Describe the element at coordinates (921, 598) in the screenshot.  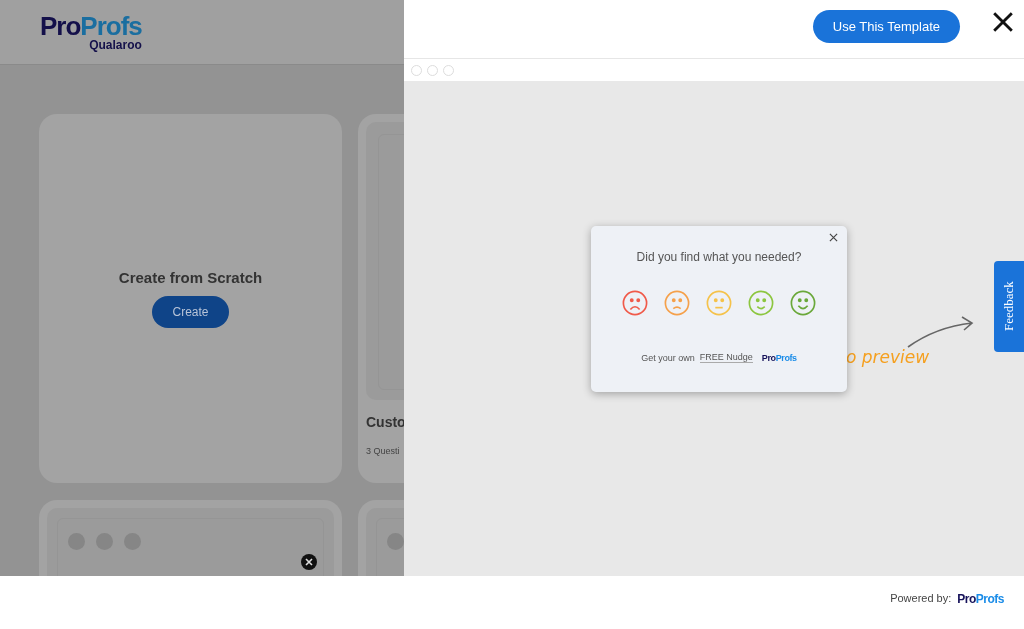
I see `powered-by-label: Powered by:` at that location.